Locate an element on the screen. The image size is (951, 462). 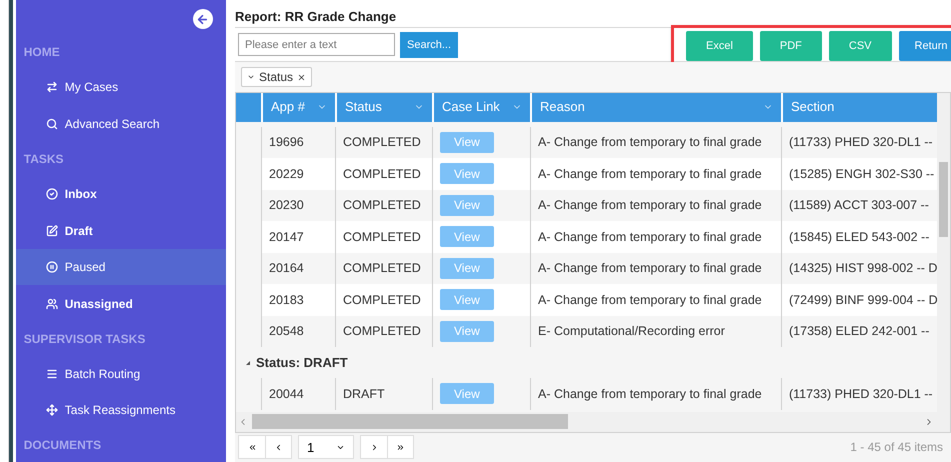
items-summary: 1 - 45 of 45 items is located at coordinates (897, 447).